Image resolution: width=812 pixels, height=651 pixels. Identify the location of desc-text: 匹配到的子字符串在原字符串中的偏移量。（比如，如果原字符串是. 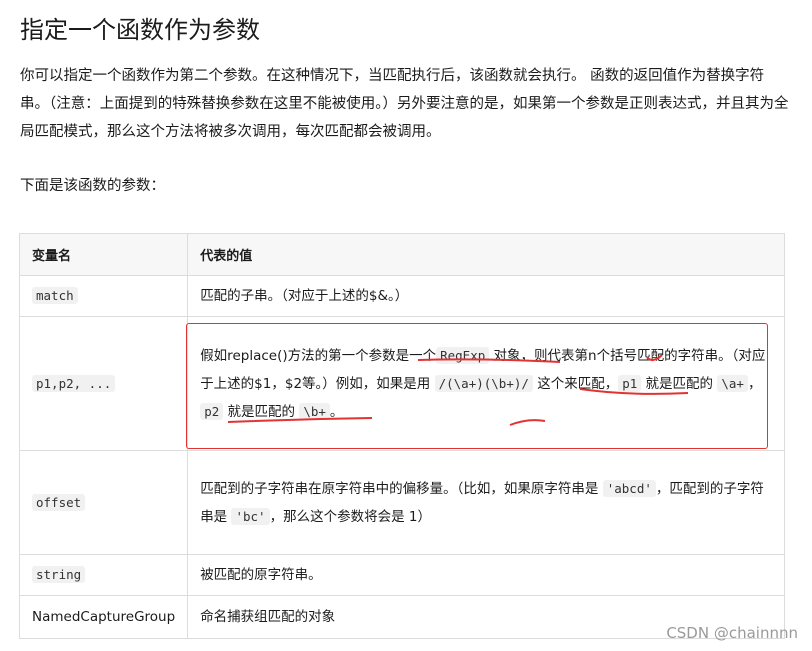
(401, 488).